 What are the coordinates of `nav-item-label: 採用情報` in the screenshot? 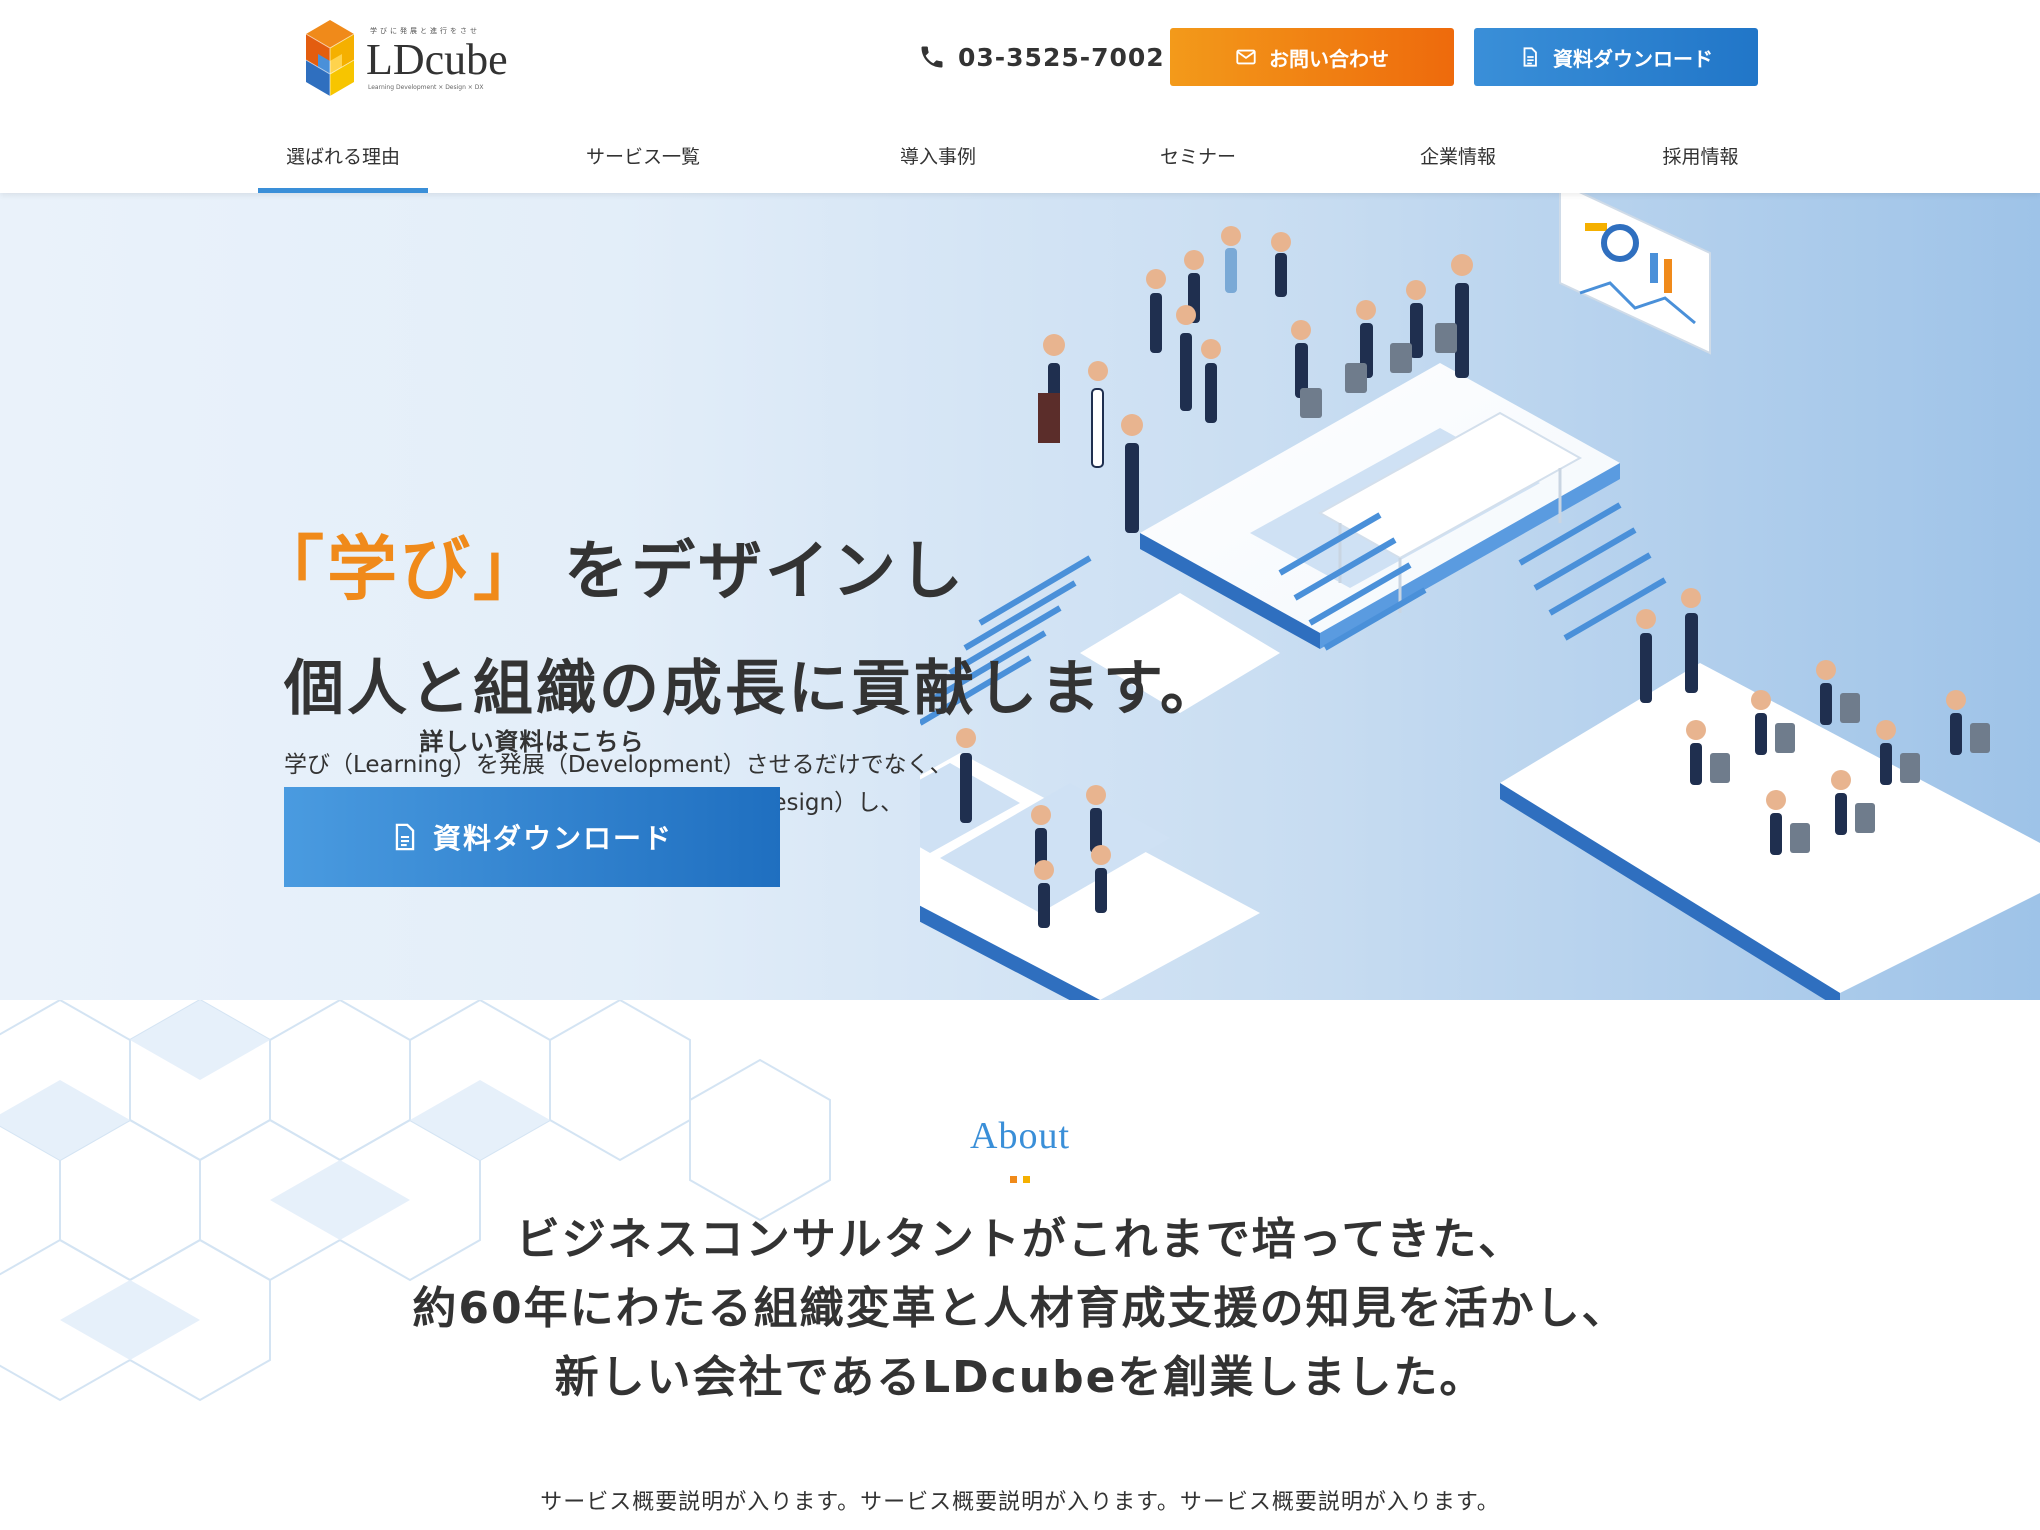 It's located at (1700, 157).